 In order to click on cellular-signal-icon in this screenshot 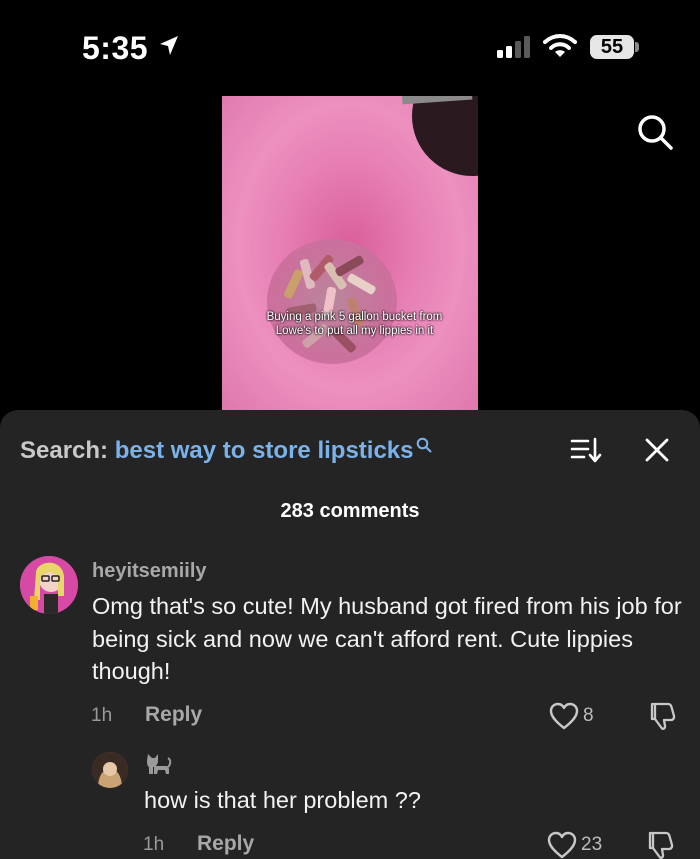, I will do `click(513, 47)`.